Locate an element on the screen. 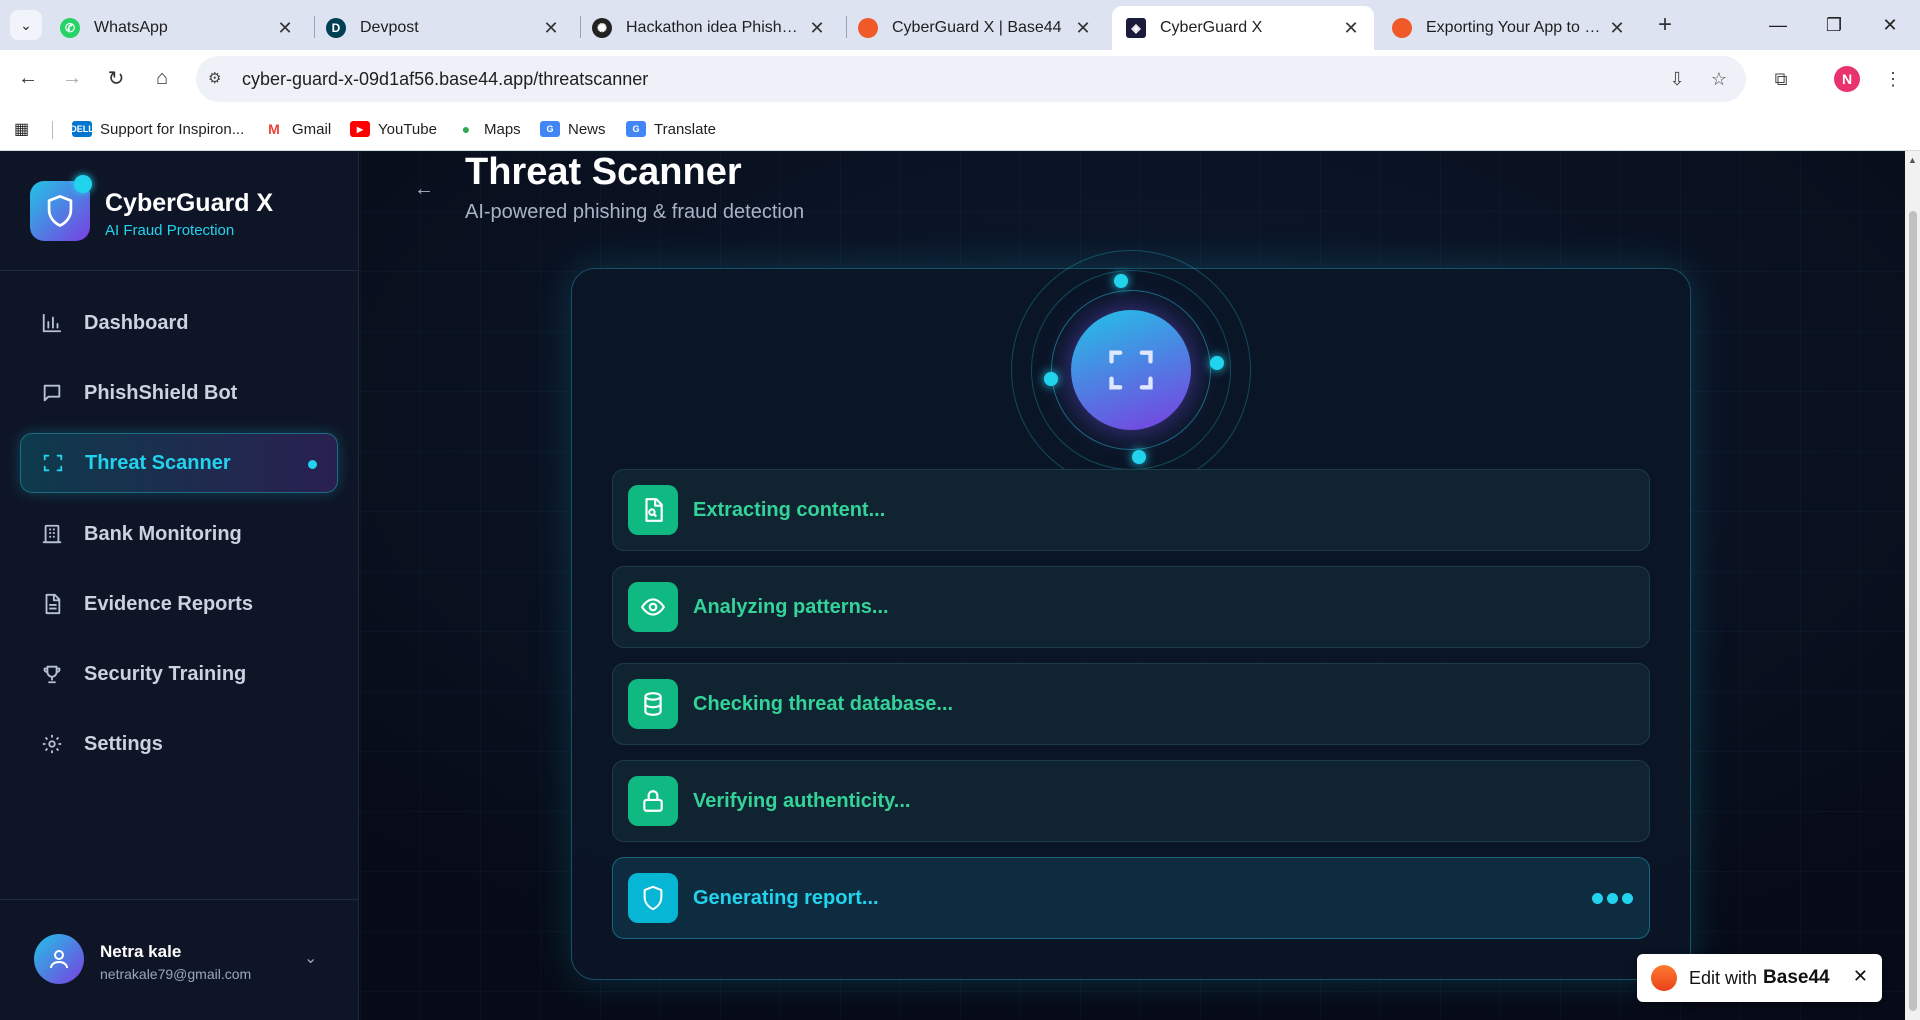 The height and width of the screenshot is (1020, 1920). tab-title: Devpost is located at coordinates (389, 27).